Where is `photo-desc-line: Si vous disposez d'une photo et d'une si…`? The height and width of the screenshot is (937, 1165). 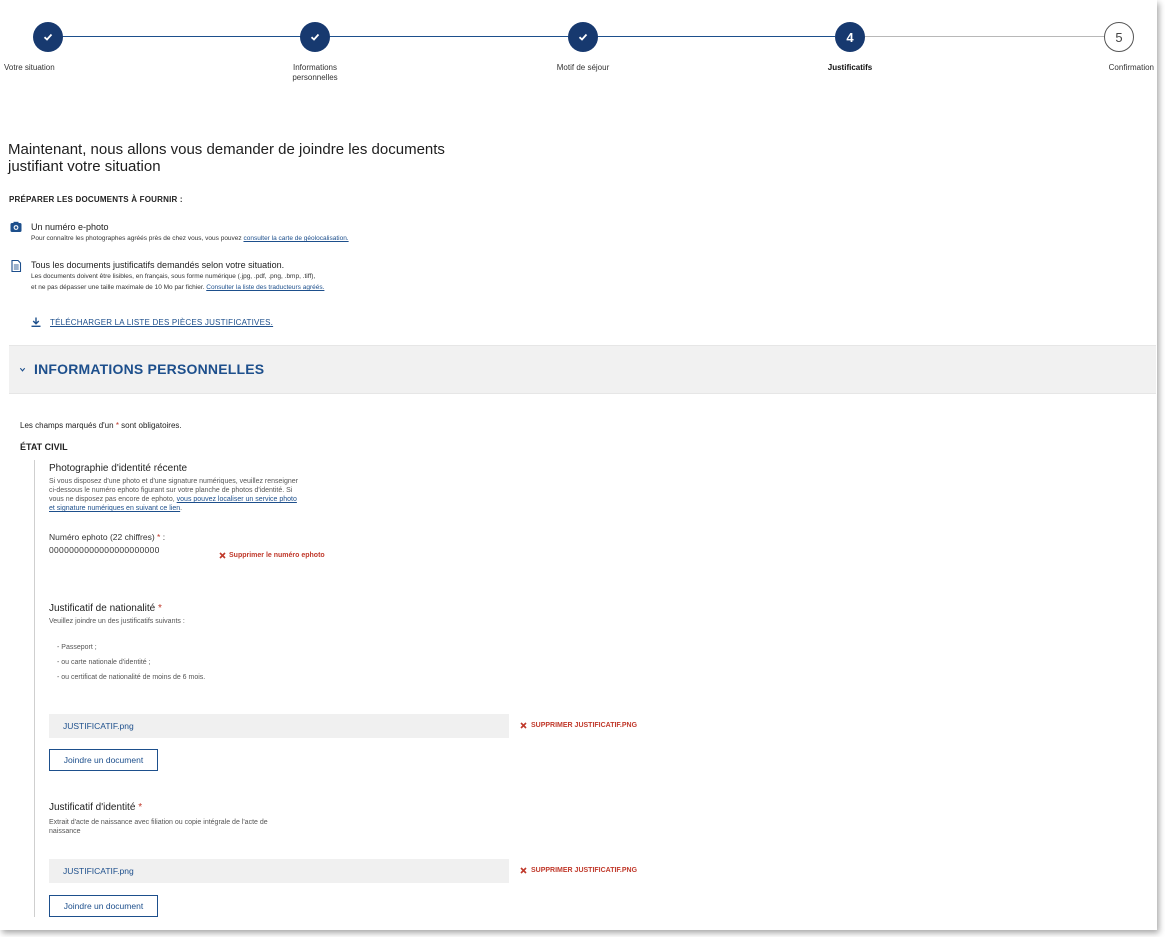
photo-desc-line: Si vous disposez d'une photo et d'une si… is located at coordinates (173, 481).